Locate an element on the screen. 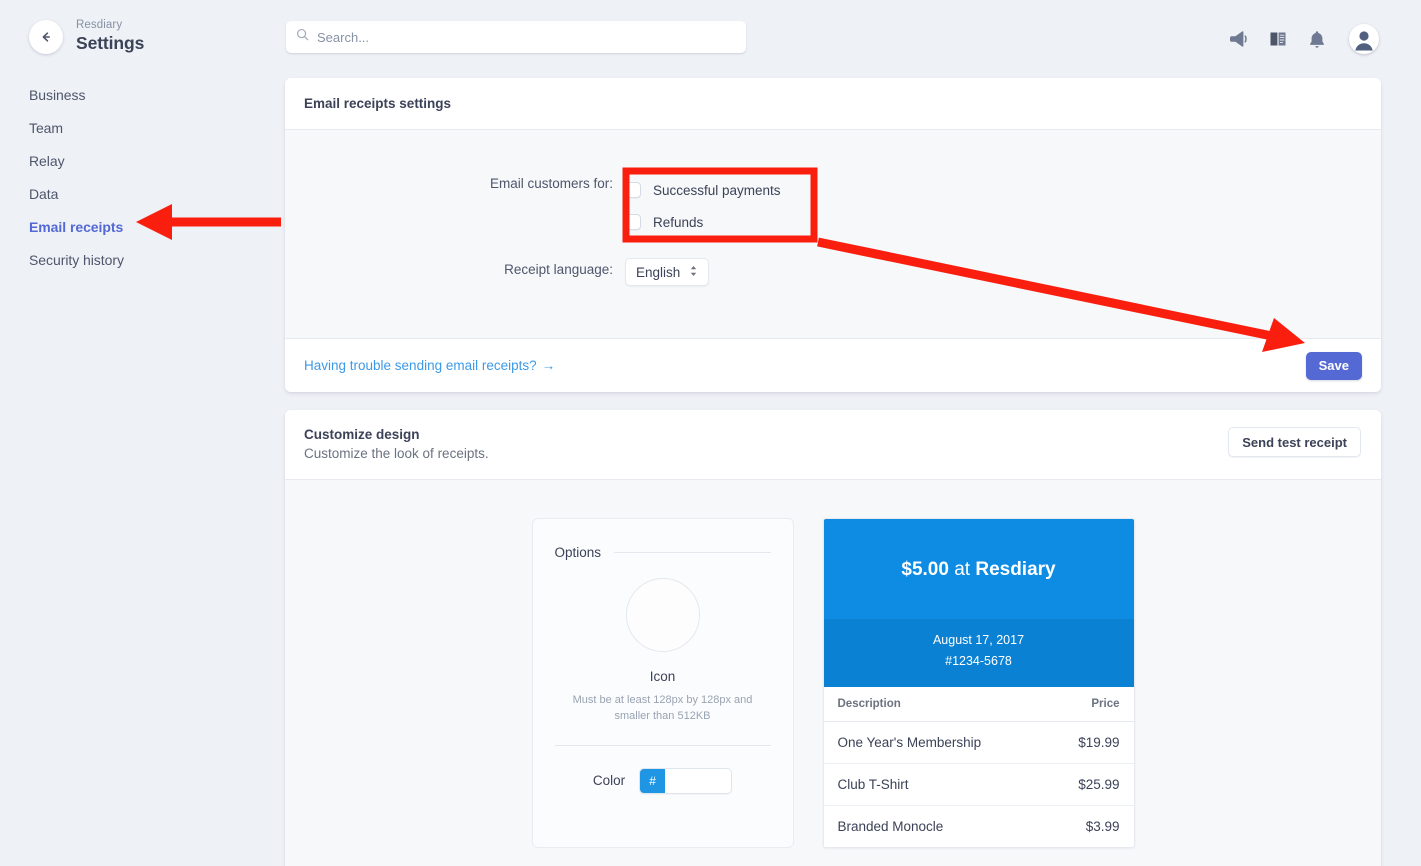  arrow-left-icon is located at coordinates (46, 37).